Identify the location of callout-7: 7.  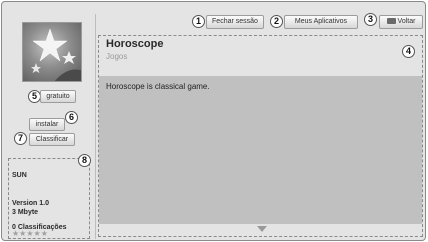
(20, 138).